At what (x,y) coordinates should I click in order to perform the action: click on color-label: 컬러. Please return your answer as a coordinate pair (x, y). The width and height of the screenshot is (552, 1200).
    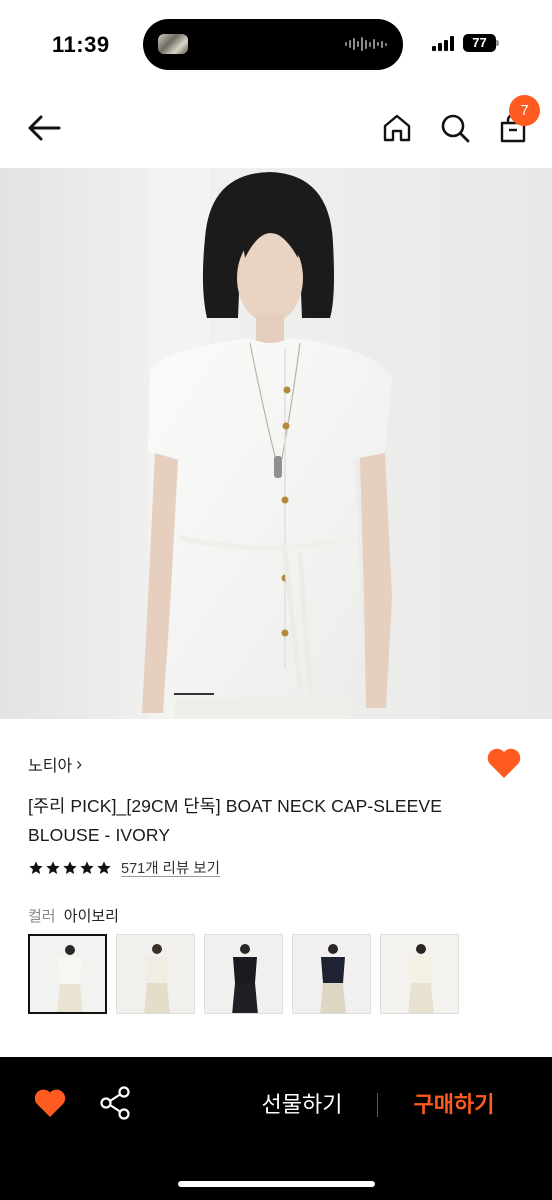
    Looking at the image, I should click on (42, 916).